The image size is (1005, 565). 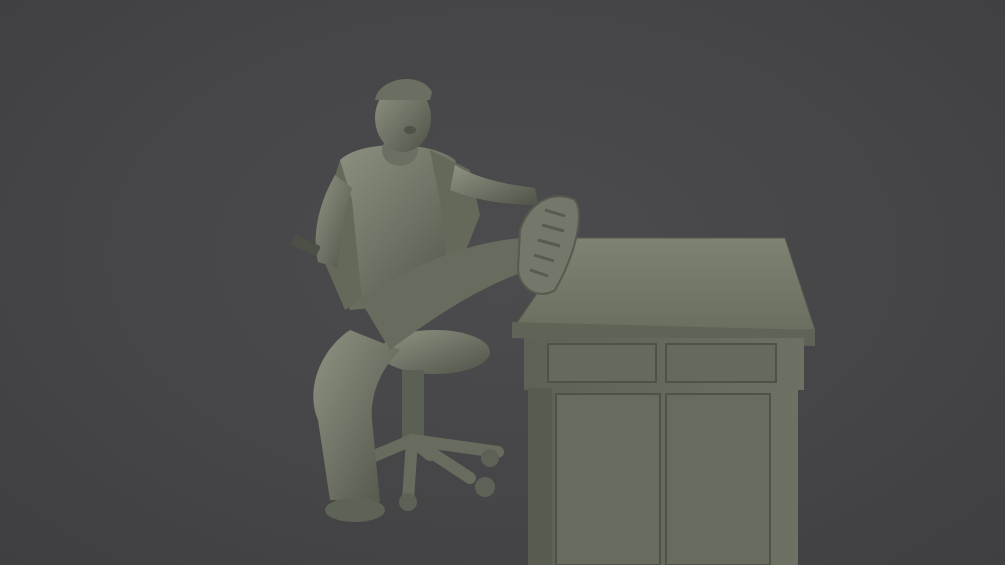 I want to click on cabinet-door-right, so click(x=718, y=479).